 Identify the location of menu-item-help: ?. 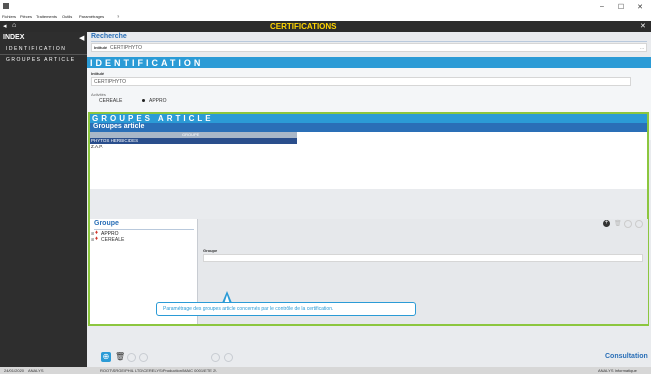
(118, 16).